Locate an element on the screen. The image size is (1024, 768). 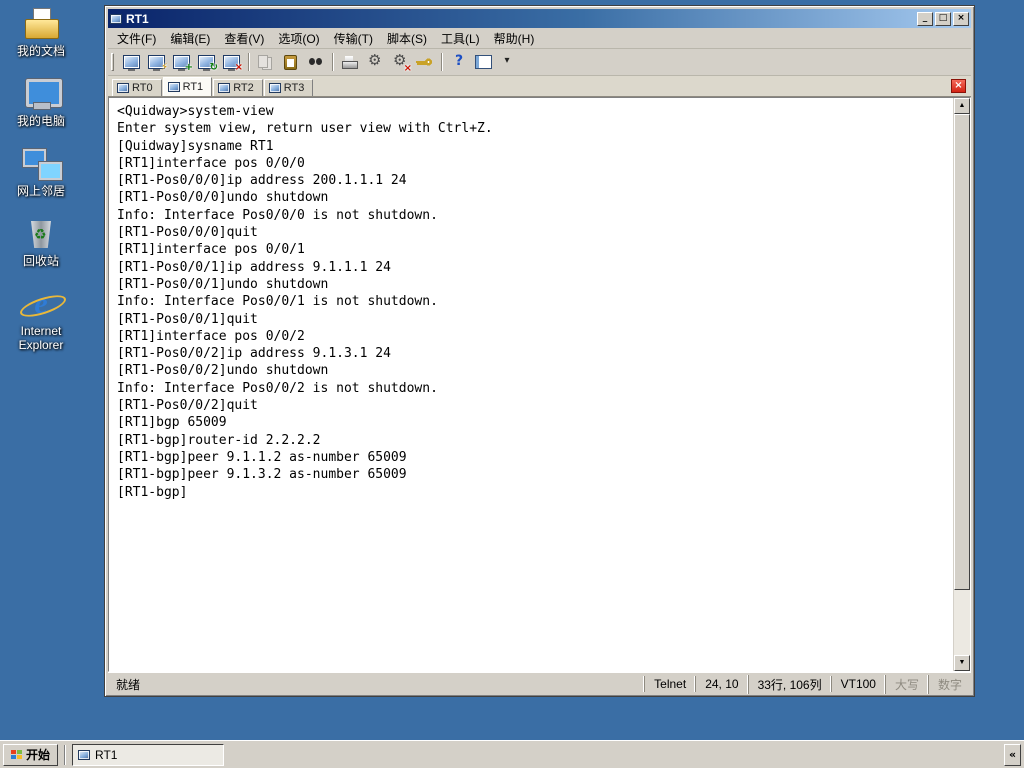
menu-help: 帮助(H) is located at coordinates (514, 38).